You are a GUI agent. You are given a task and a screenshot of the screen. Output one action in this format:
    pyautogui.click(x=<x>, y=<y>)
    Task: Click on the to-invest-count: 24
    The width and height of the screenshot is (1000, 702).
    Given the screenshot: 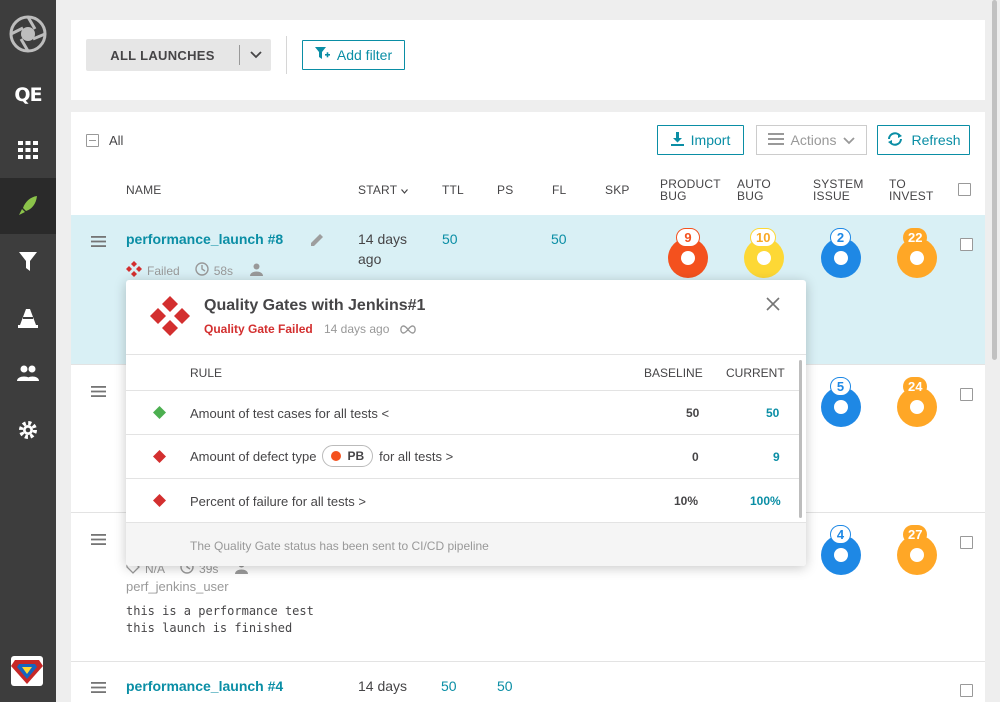 What is the action you would take?
    pyautogui.click(x=915, y=386)
    